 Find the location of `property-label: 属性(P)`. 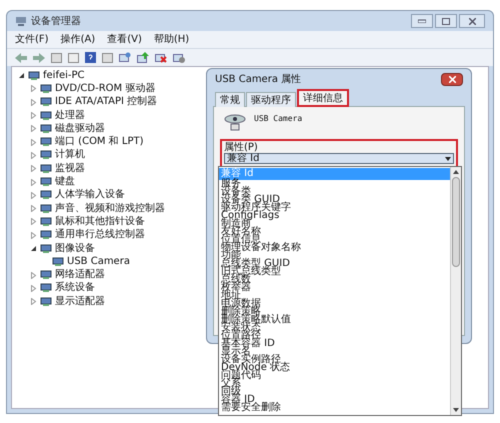

property-label: 属性(P) is located at coordinates (241, 147).